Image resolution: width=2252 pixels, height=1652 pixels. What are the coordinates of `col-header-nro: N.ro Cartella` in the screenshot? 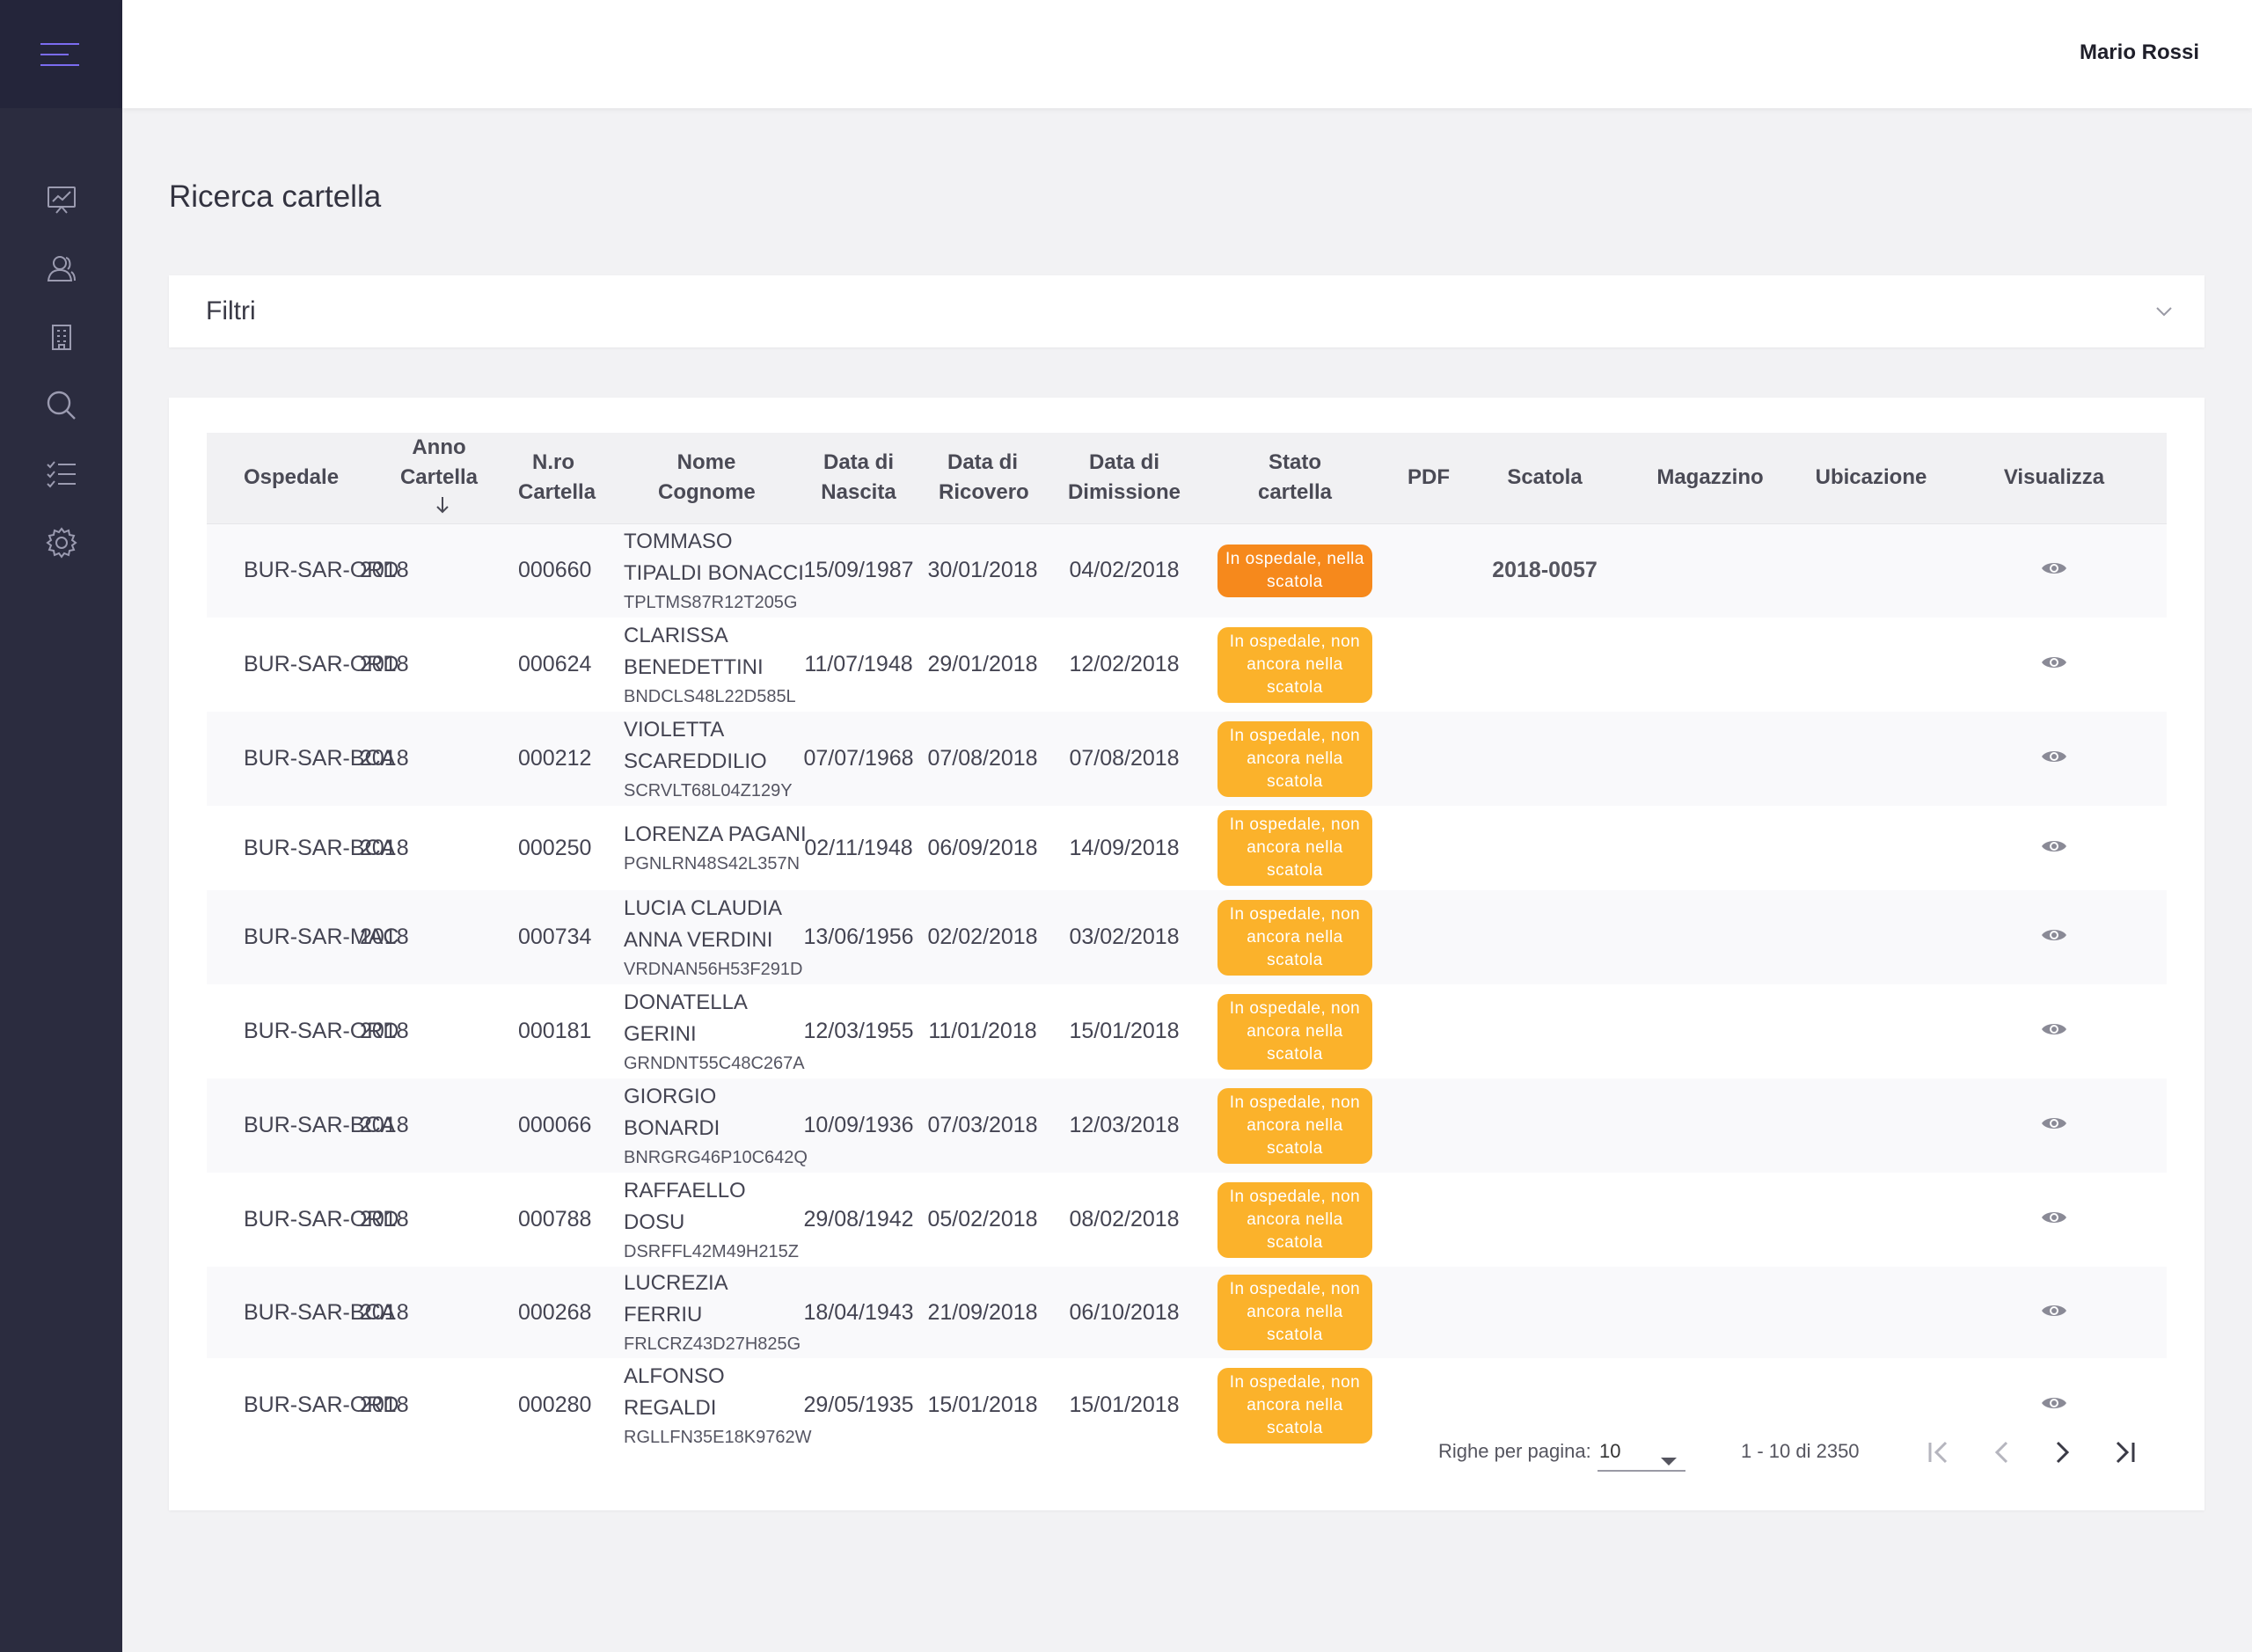 It's located at (553, 478).